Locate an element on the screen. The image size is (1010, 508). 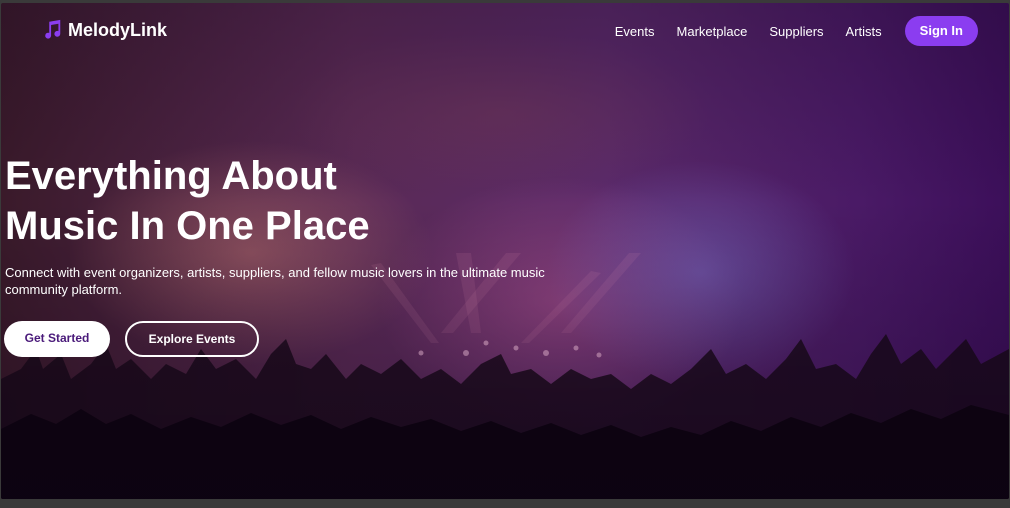
hero-headline-line-1: Everything About is located at coordinates (171, 176).